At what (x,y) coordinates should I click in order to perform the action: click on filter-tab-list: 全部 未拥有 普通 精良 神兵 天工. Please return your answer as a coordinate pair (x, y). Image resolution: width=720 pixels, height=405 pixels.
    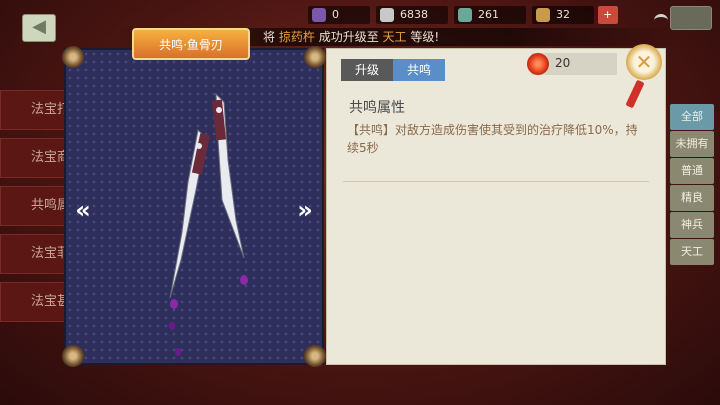
    Looking at the image, I should click on (692, 185).